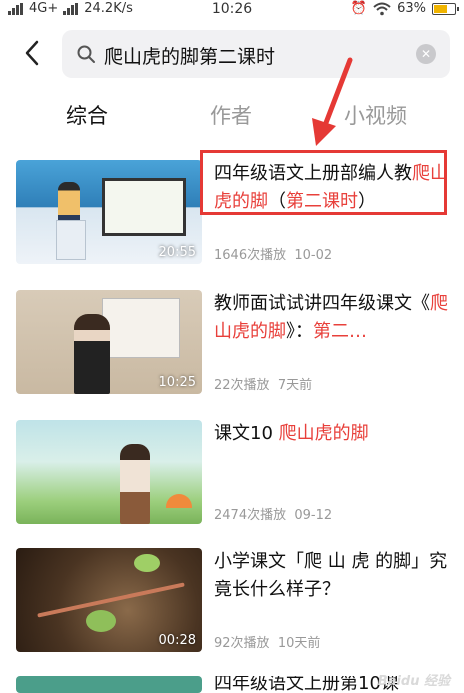 Image resolution: width=464 pixels, height=693 pixels. I want to click on video-thumbnail: 10:25, so click(109, 342).